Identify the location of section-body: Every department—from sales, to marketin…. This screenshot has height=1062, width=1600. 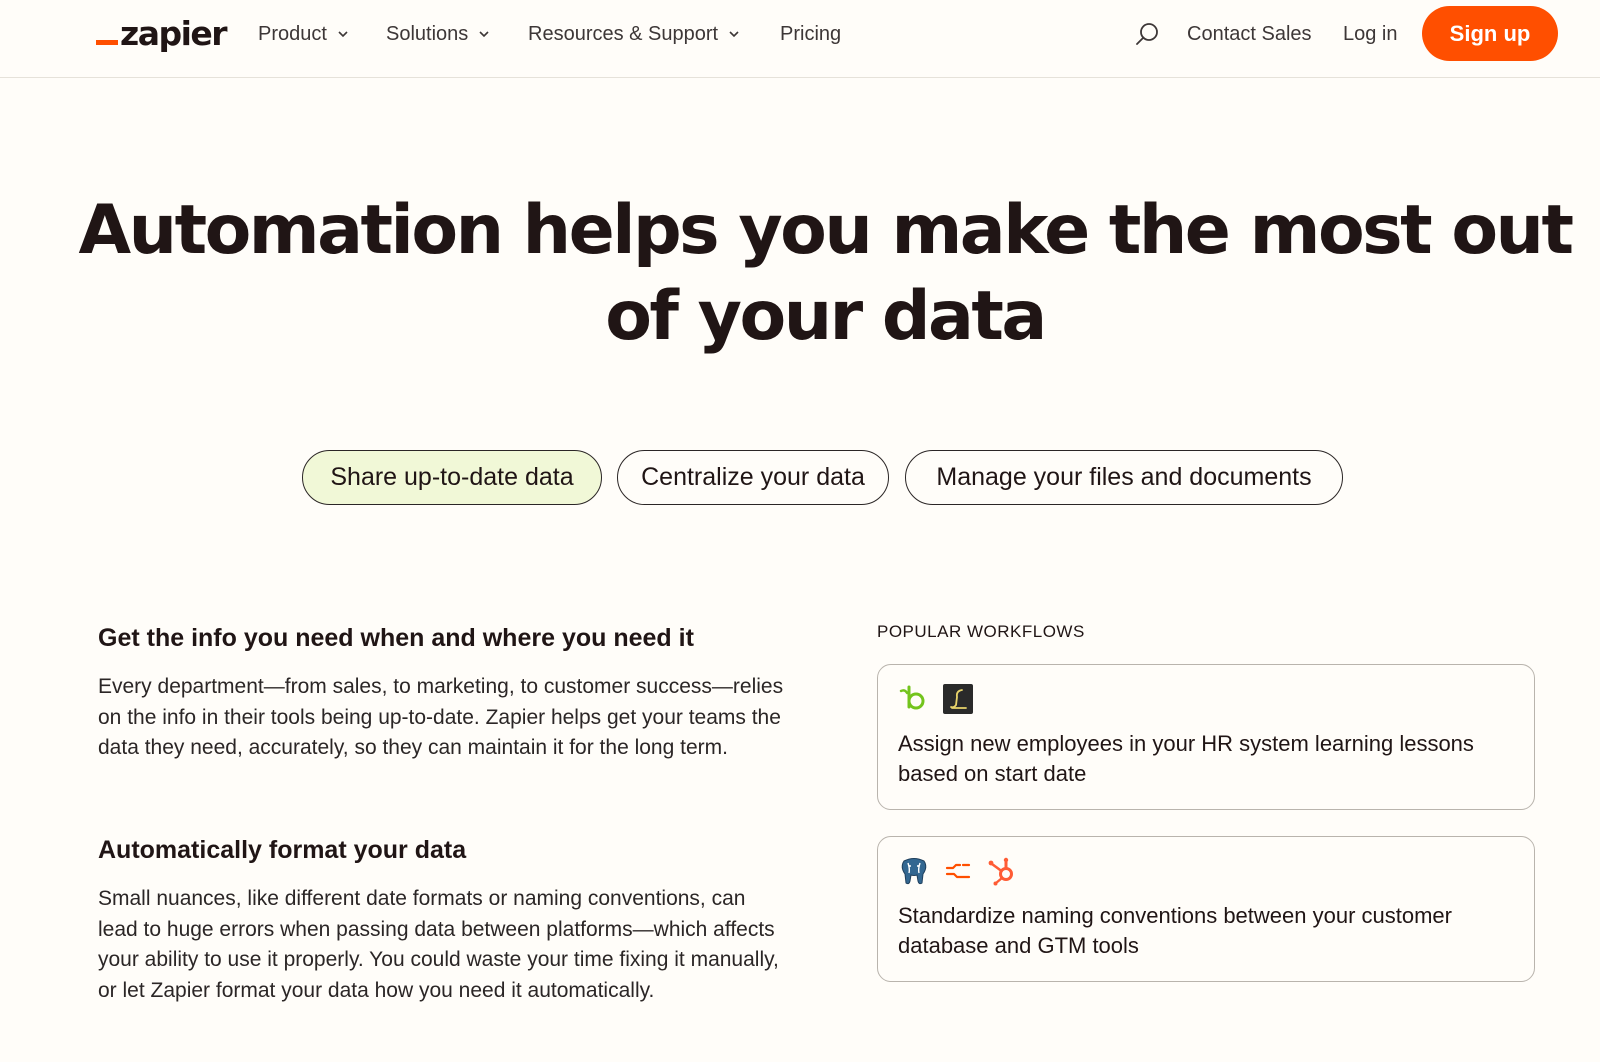
(441, 717).